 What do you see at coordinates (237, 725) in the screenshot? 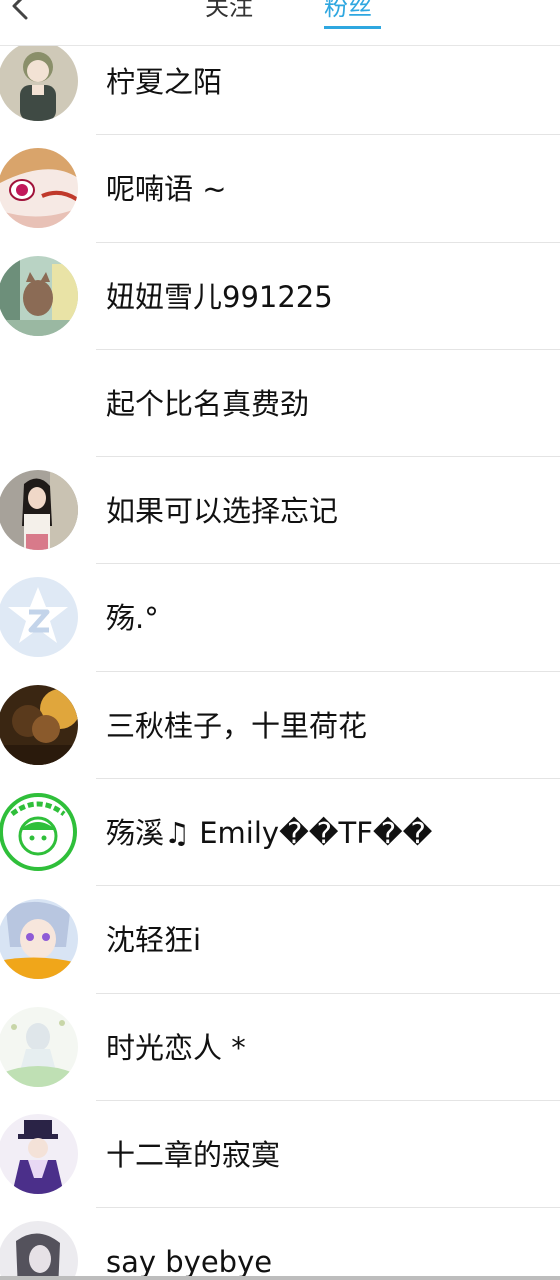
I see `fan-name: 三秋桂子，十里荷花` at bounding box center [237, 725].